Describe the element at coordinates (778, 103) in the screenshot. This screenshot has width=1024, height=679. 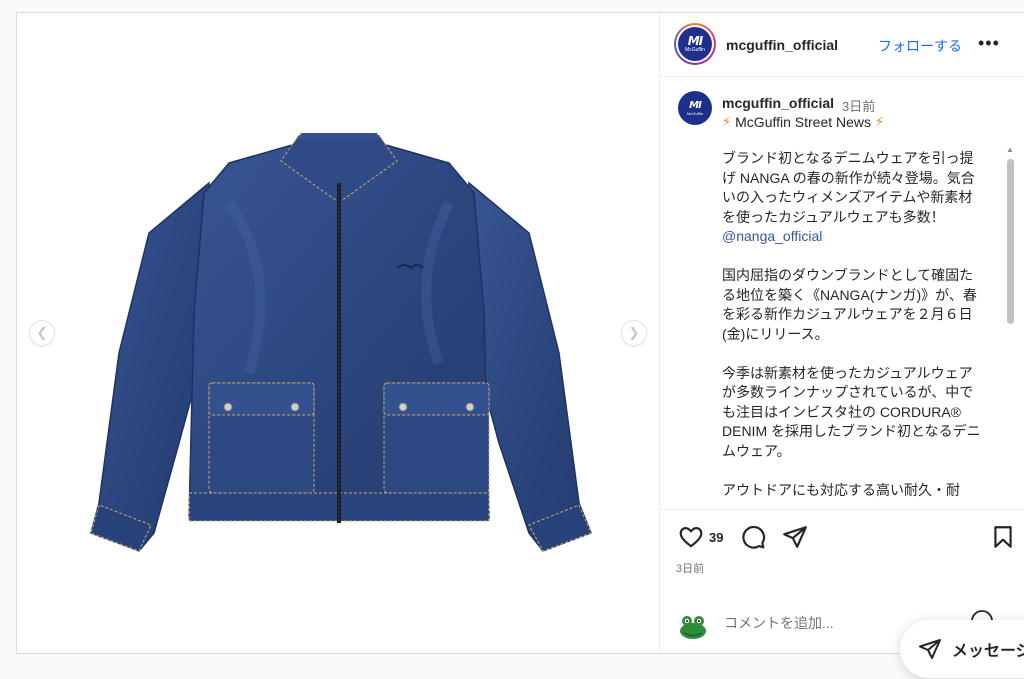
I see `caption-username-link: mcguffin_official` at that location.